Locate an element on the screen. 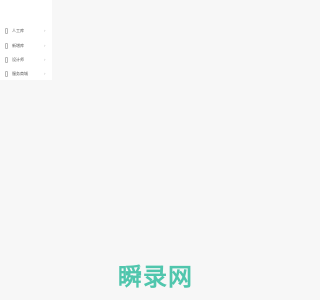  sidebar-item-2: 新增库 › is located at coordinates (26, 47).